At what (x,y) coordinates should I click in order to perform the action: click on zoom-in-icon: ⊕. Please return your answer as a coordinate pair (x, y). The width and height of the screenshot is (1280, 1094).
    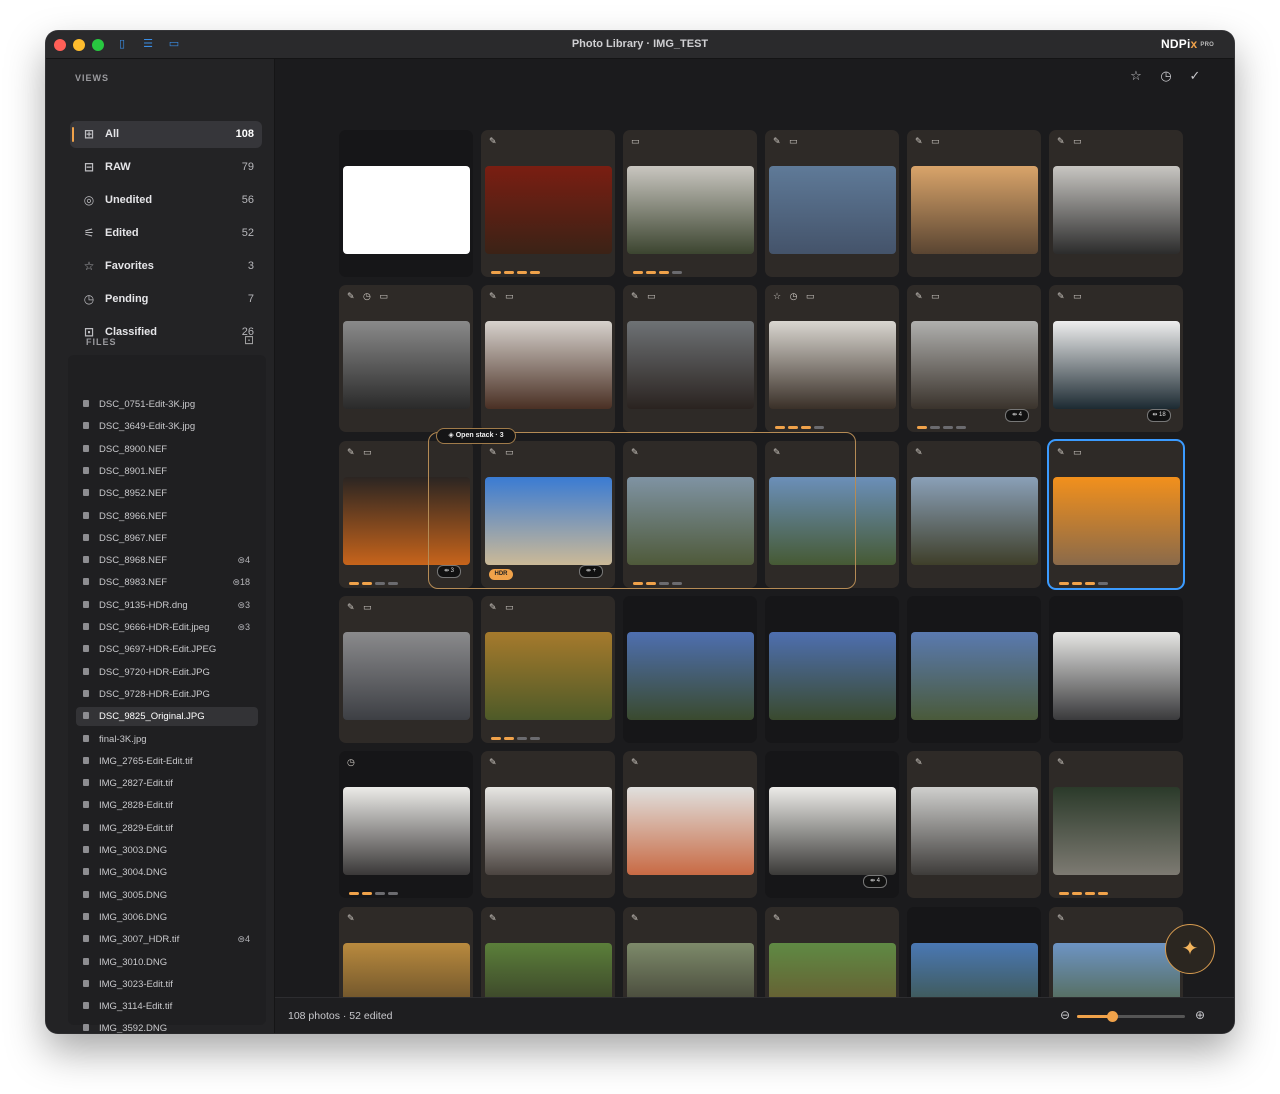
    Looking at the image, I should click on (1200, 1015).